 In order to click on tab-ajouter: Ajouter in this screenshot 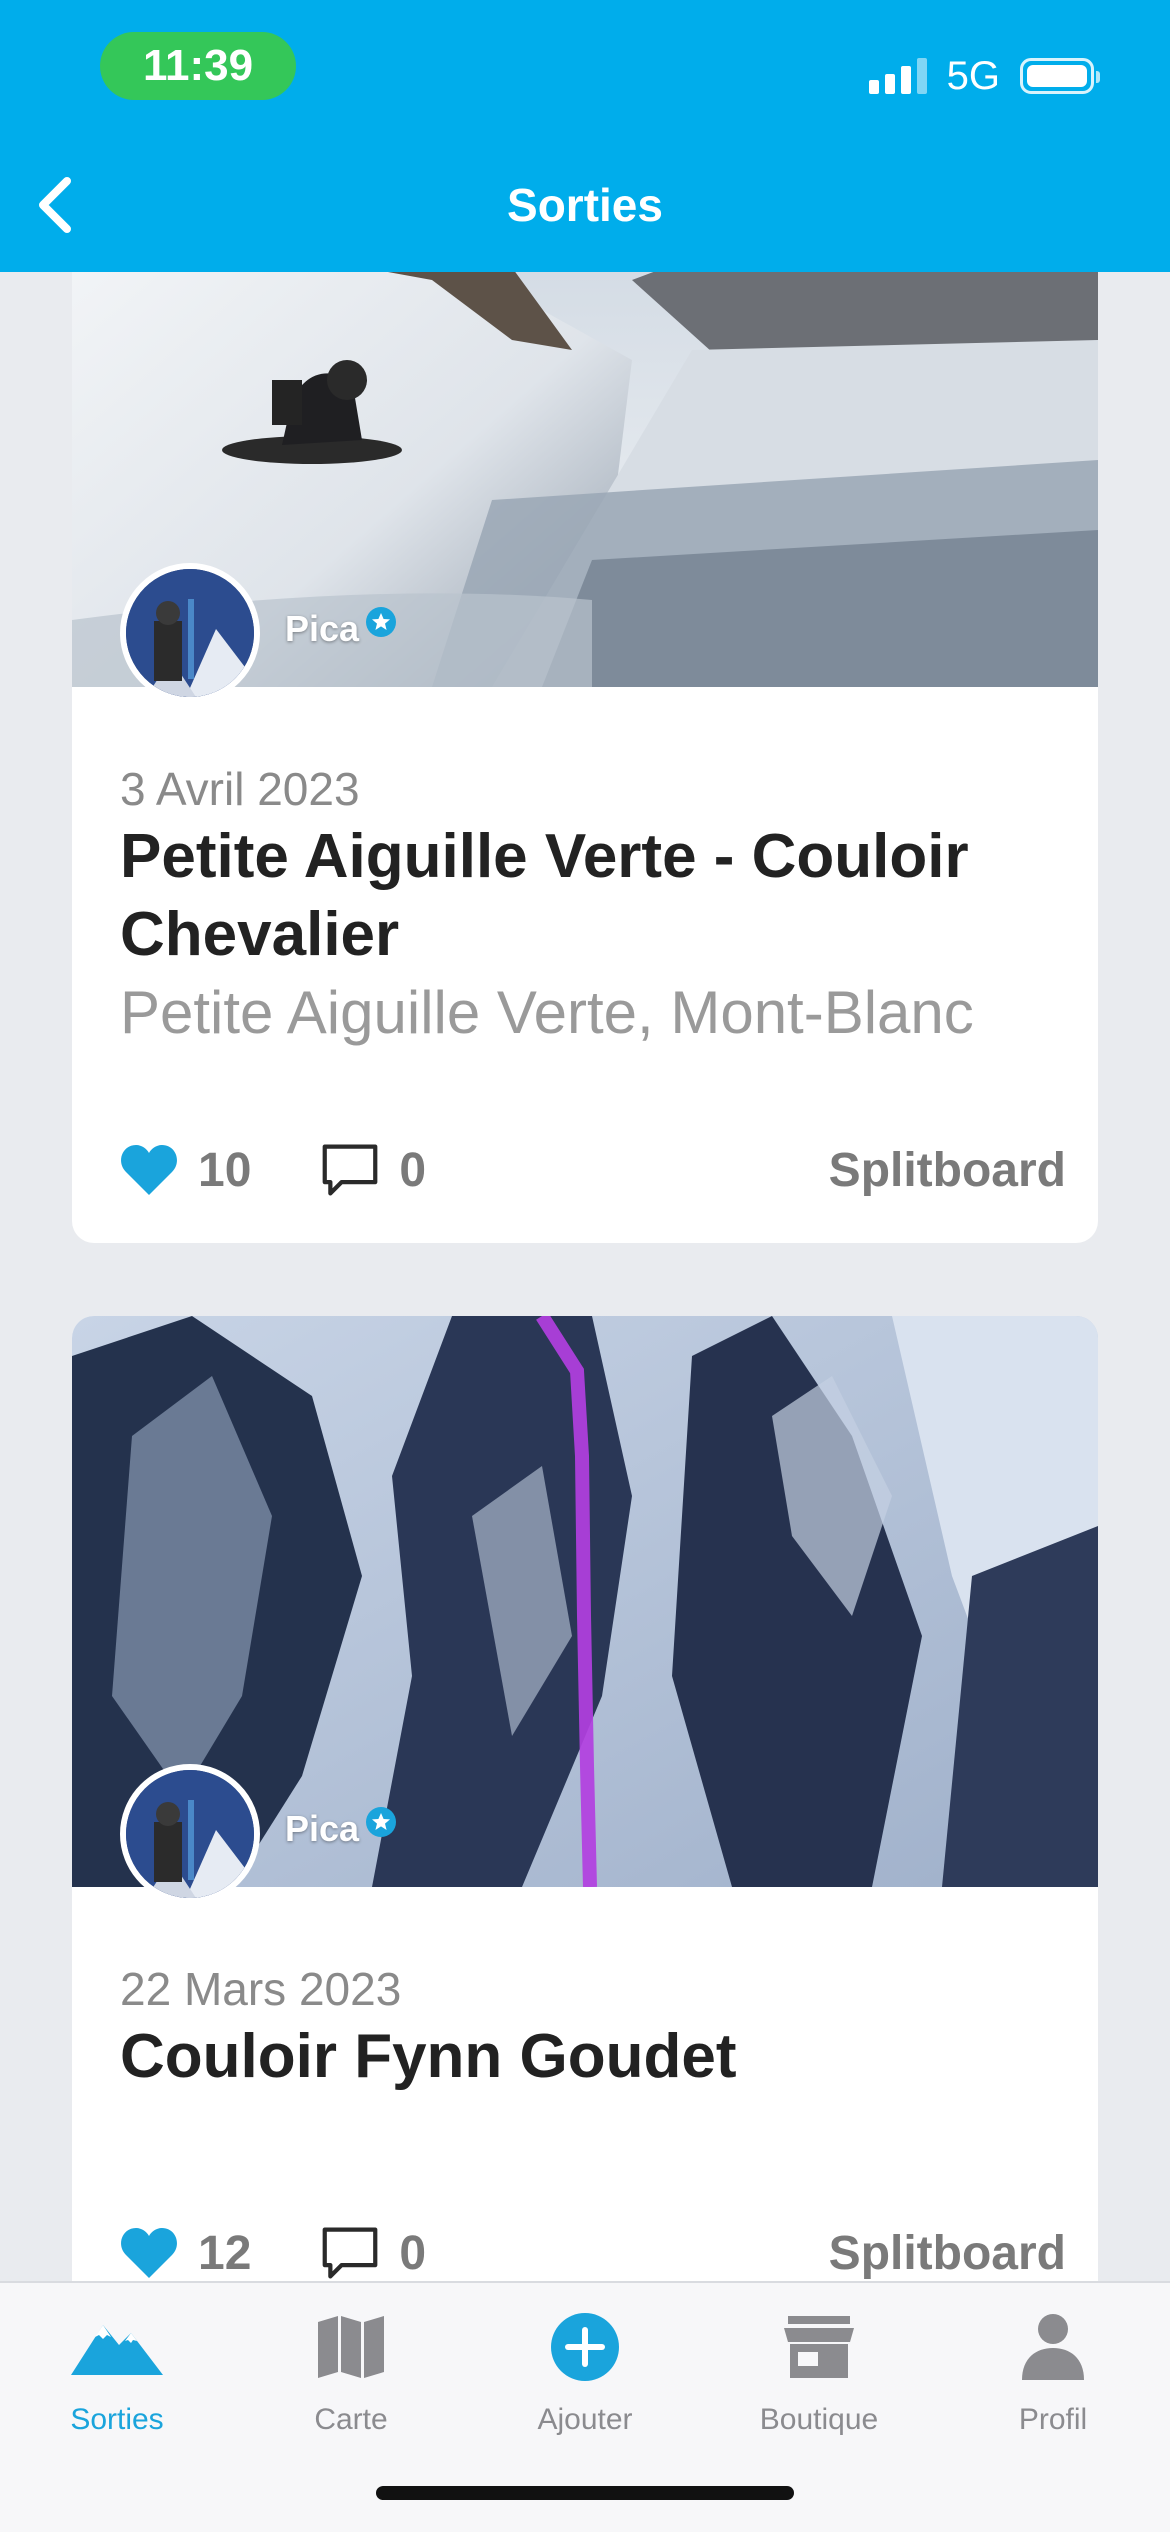, I will do `click(585, 2368)`.